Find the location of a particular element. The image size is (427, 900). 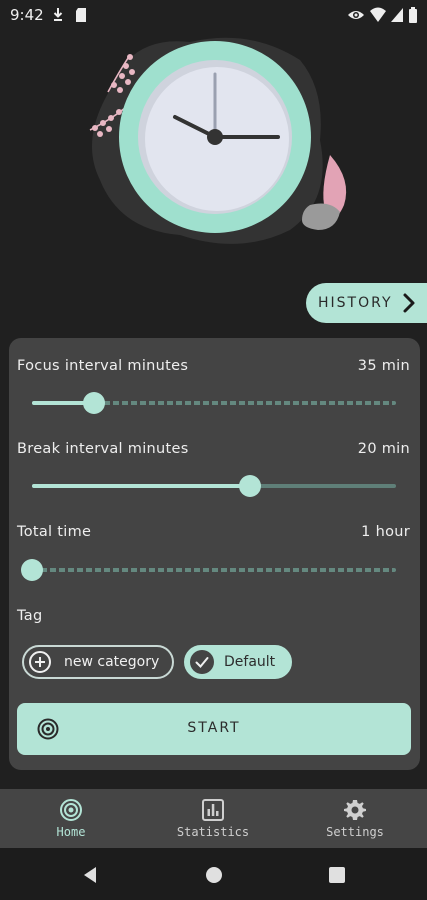

recents-icon is located at coordinates (337, 875).